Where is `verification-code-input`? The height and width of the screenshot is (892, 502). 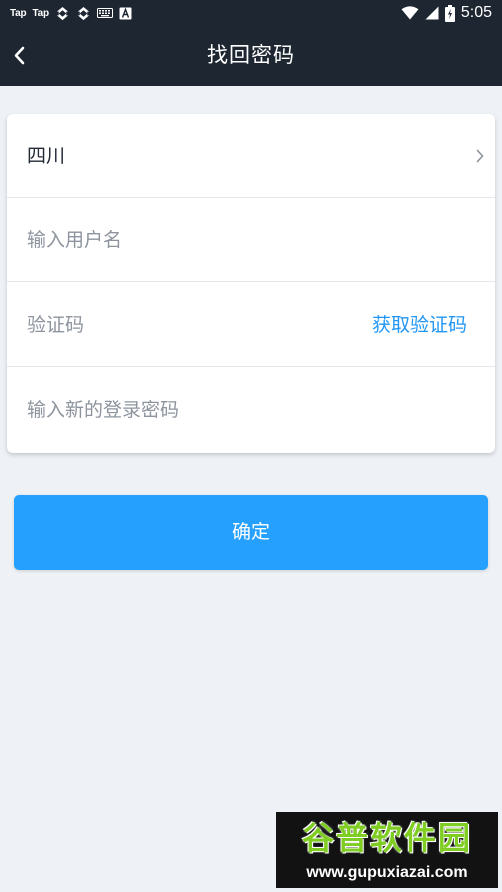 verification-code-input is located at coordinates (187, 325).